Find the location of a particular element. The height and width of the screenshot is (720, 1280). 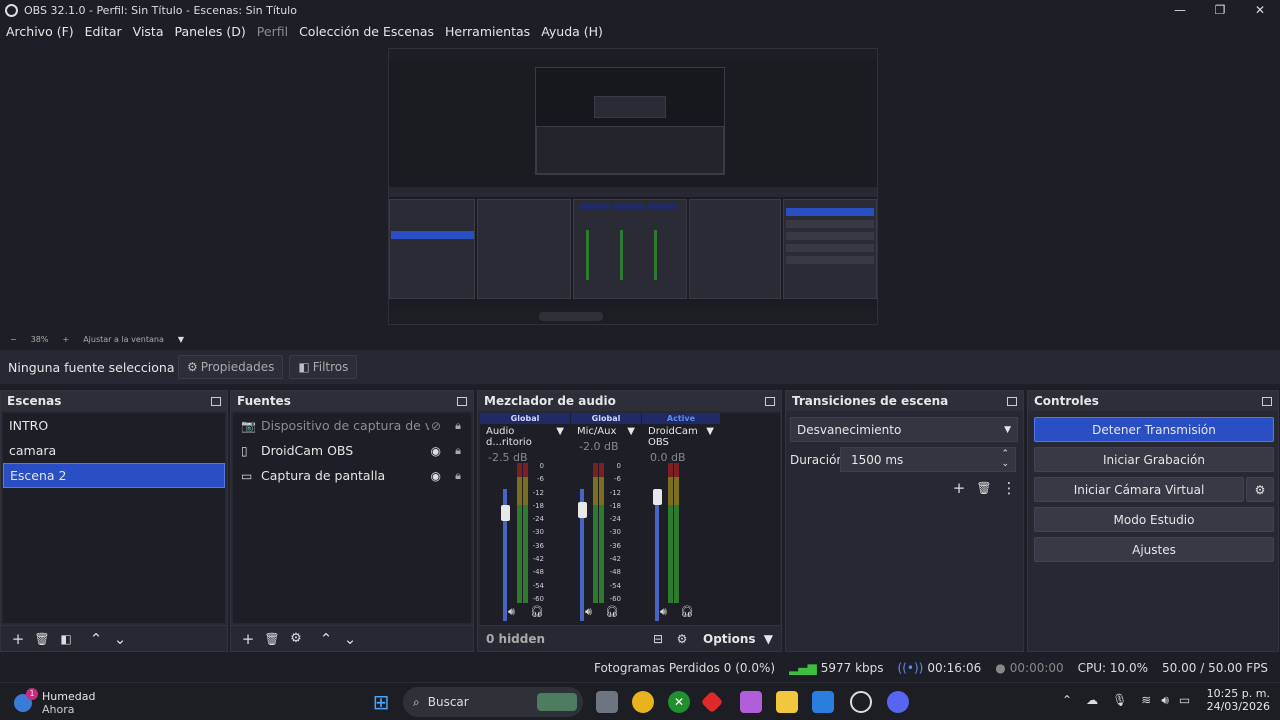

xbox-icon: ✕ is located at coordinates (679, 702).